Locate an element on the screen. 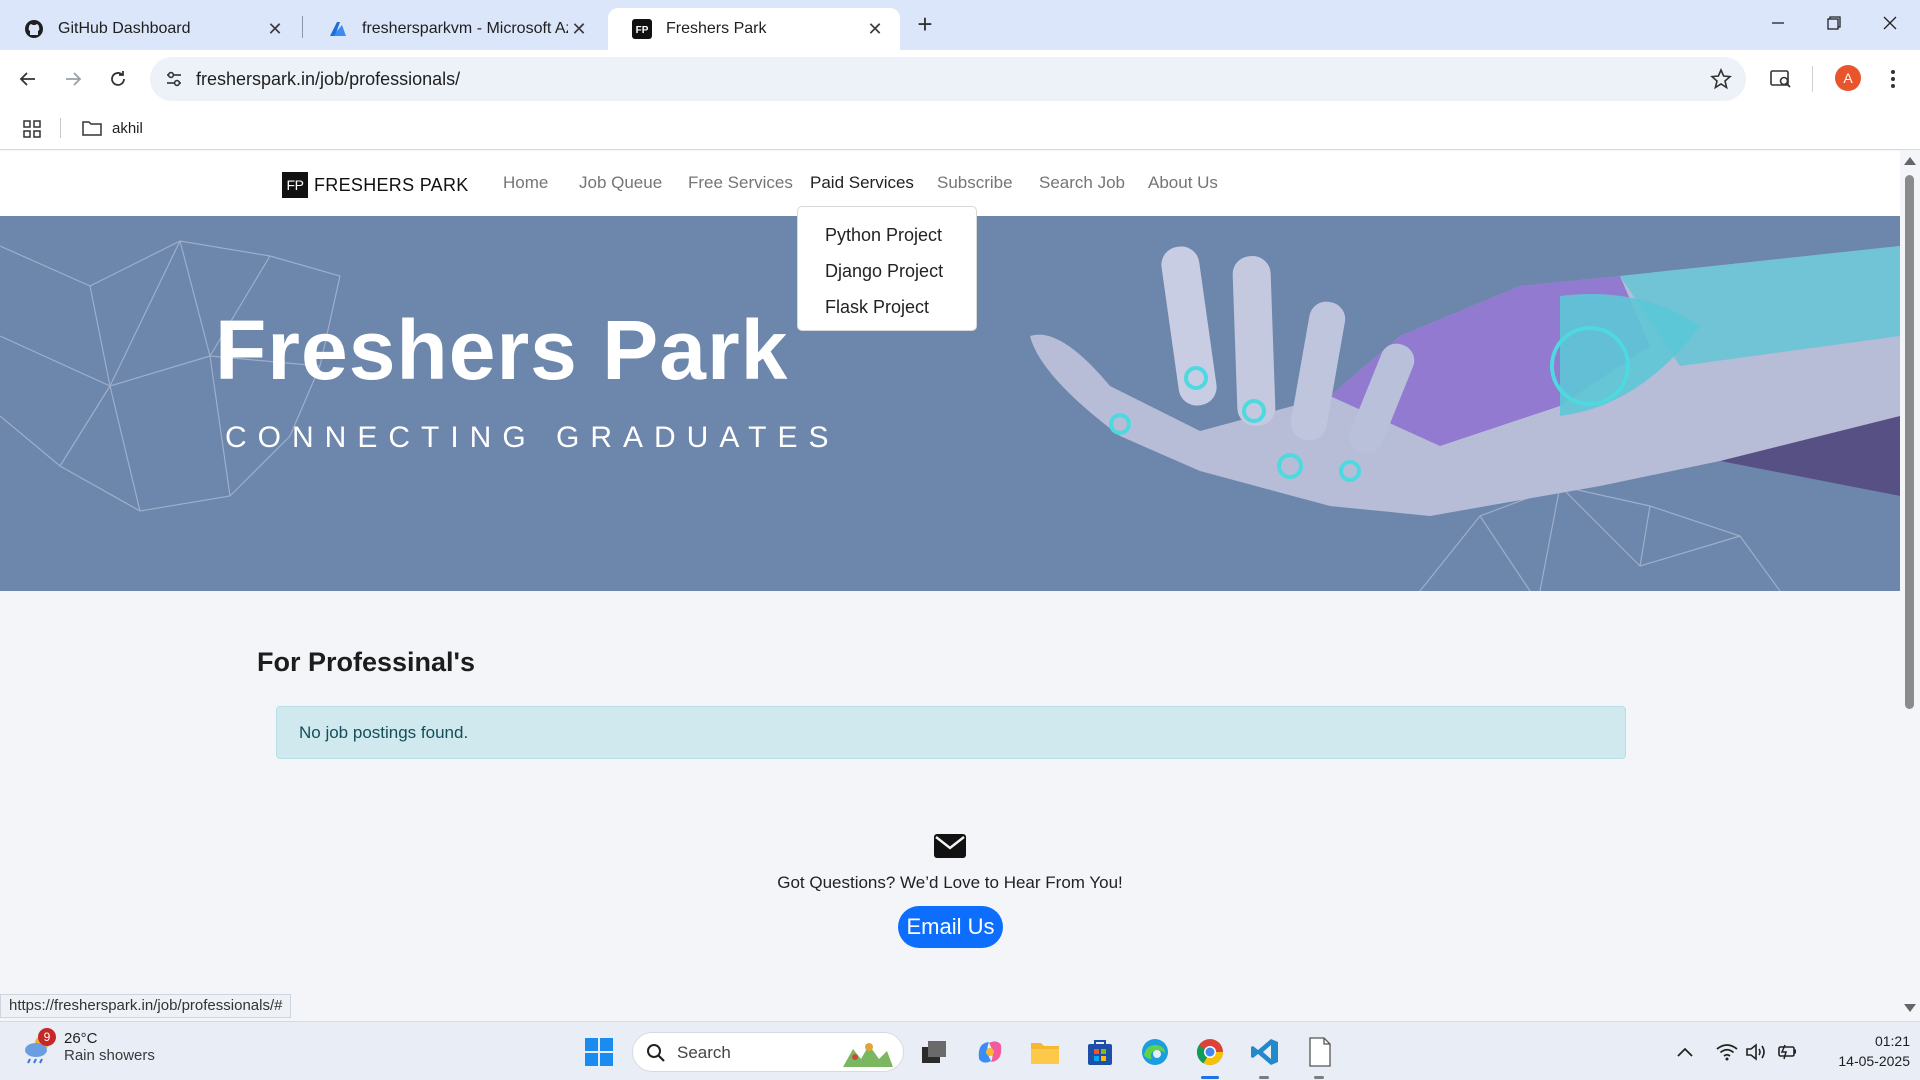 This screenshot has width=1920, height=1080. svg-text: FP is located at coordinates (642, 30).